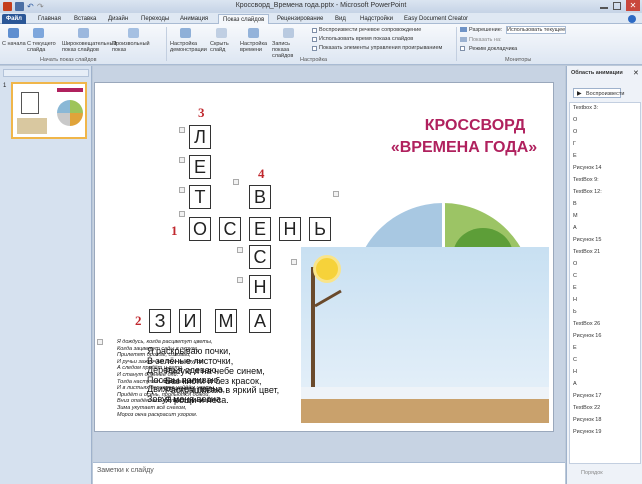  Describe the element at coordinates (118, 19) in the screenshot. I see `tab-design: Дизайн` at that location.